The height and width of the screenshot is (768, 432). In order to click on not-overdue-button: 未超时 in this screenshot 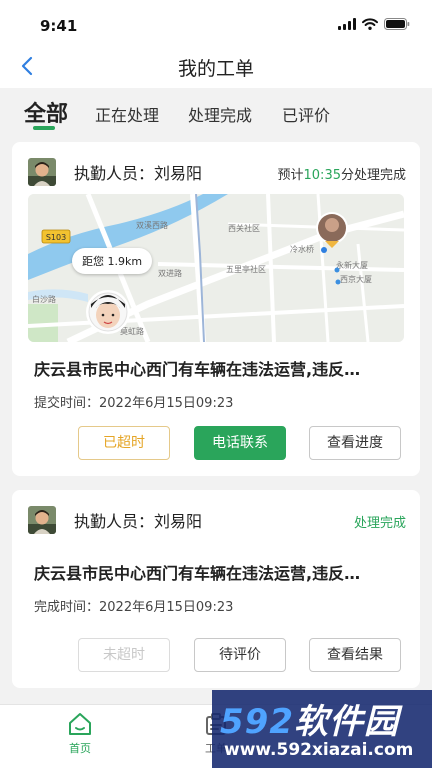, I will do `click(124, 655)`.